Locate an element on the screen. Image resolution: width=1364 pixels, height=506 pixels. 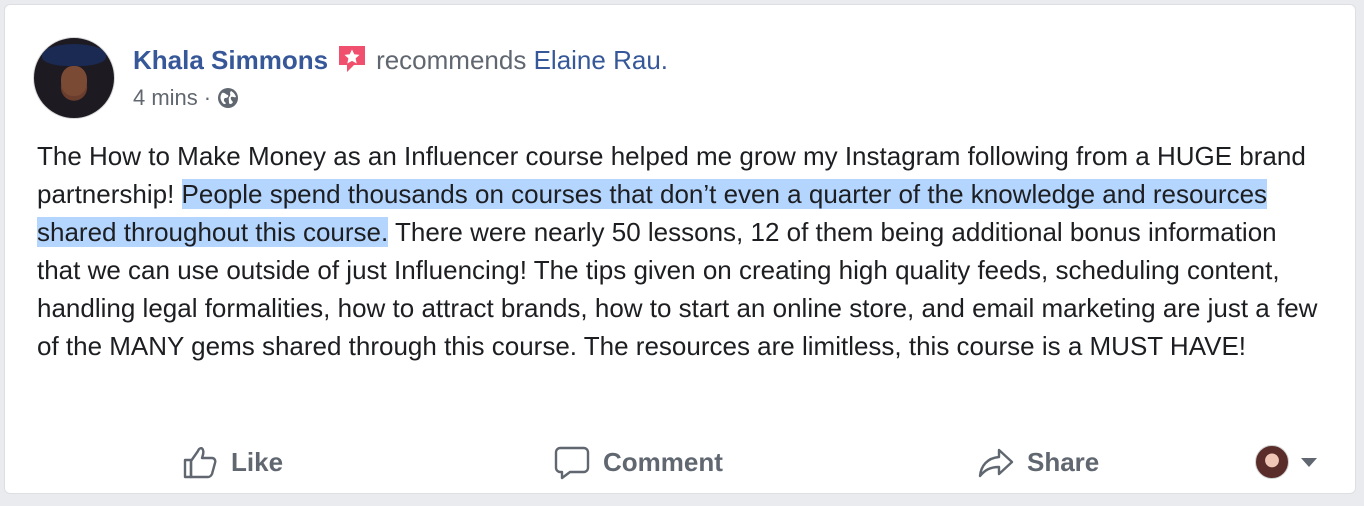
comment-bubble-icon is located at coordinates (572, 463).